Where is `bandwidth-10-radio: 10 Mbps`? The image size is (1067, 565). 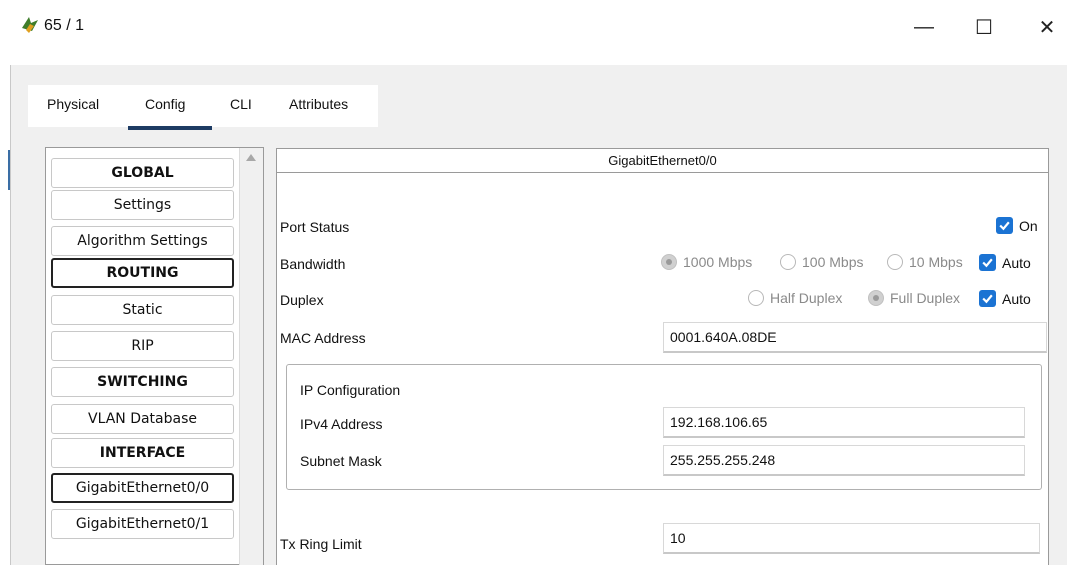
bandwidth-10-radio: 10 Mbps is located at coordinates (925, 262).